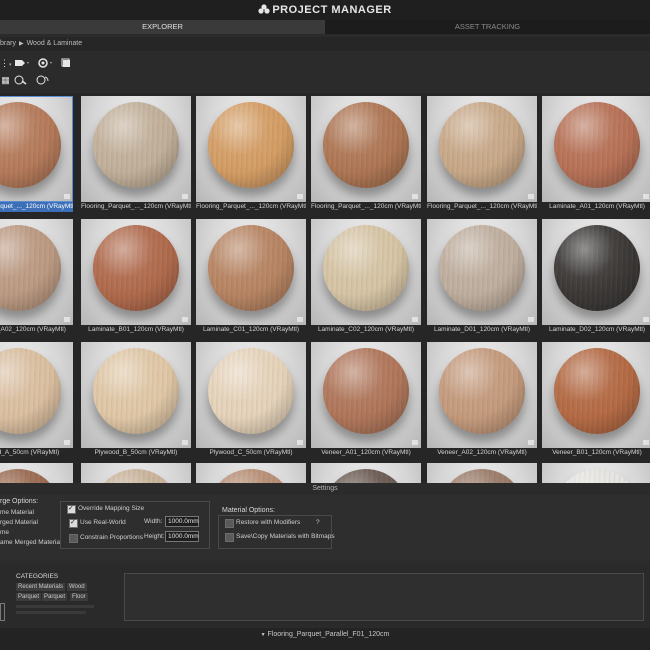  I want to click on material-tile: Plywood_C_50cm (VRayMtl), so click(251, 400).